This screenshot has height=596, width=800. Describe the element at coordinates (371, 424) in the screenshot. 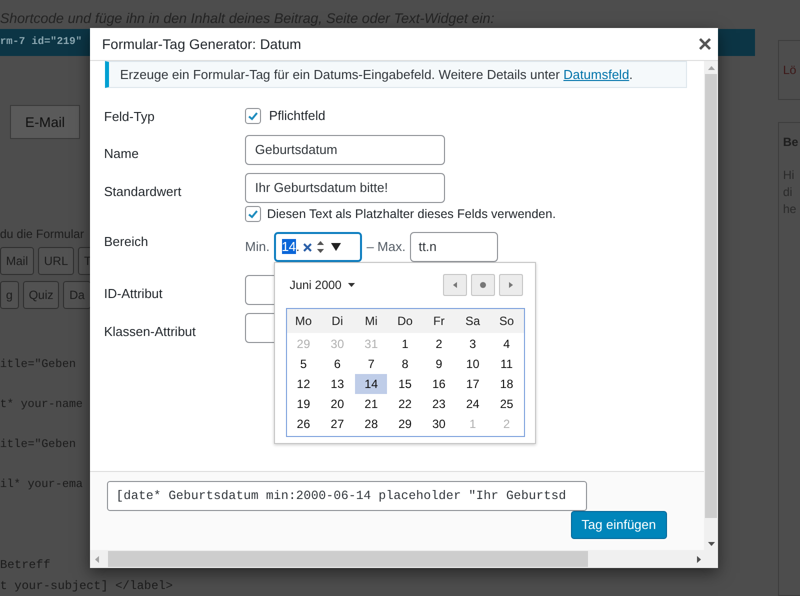

I see `calendar-day: 28` at that location.